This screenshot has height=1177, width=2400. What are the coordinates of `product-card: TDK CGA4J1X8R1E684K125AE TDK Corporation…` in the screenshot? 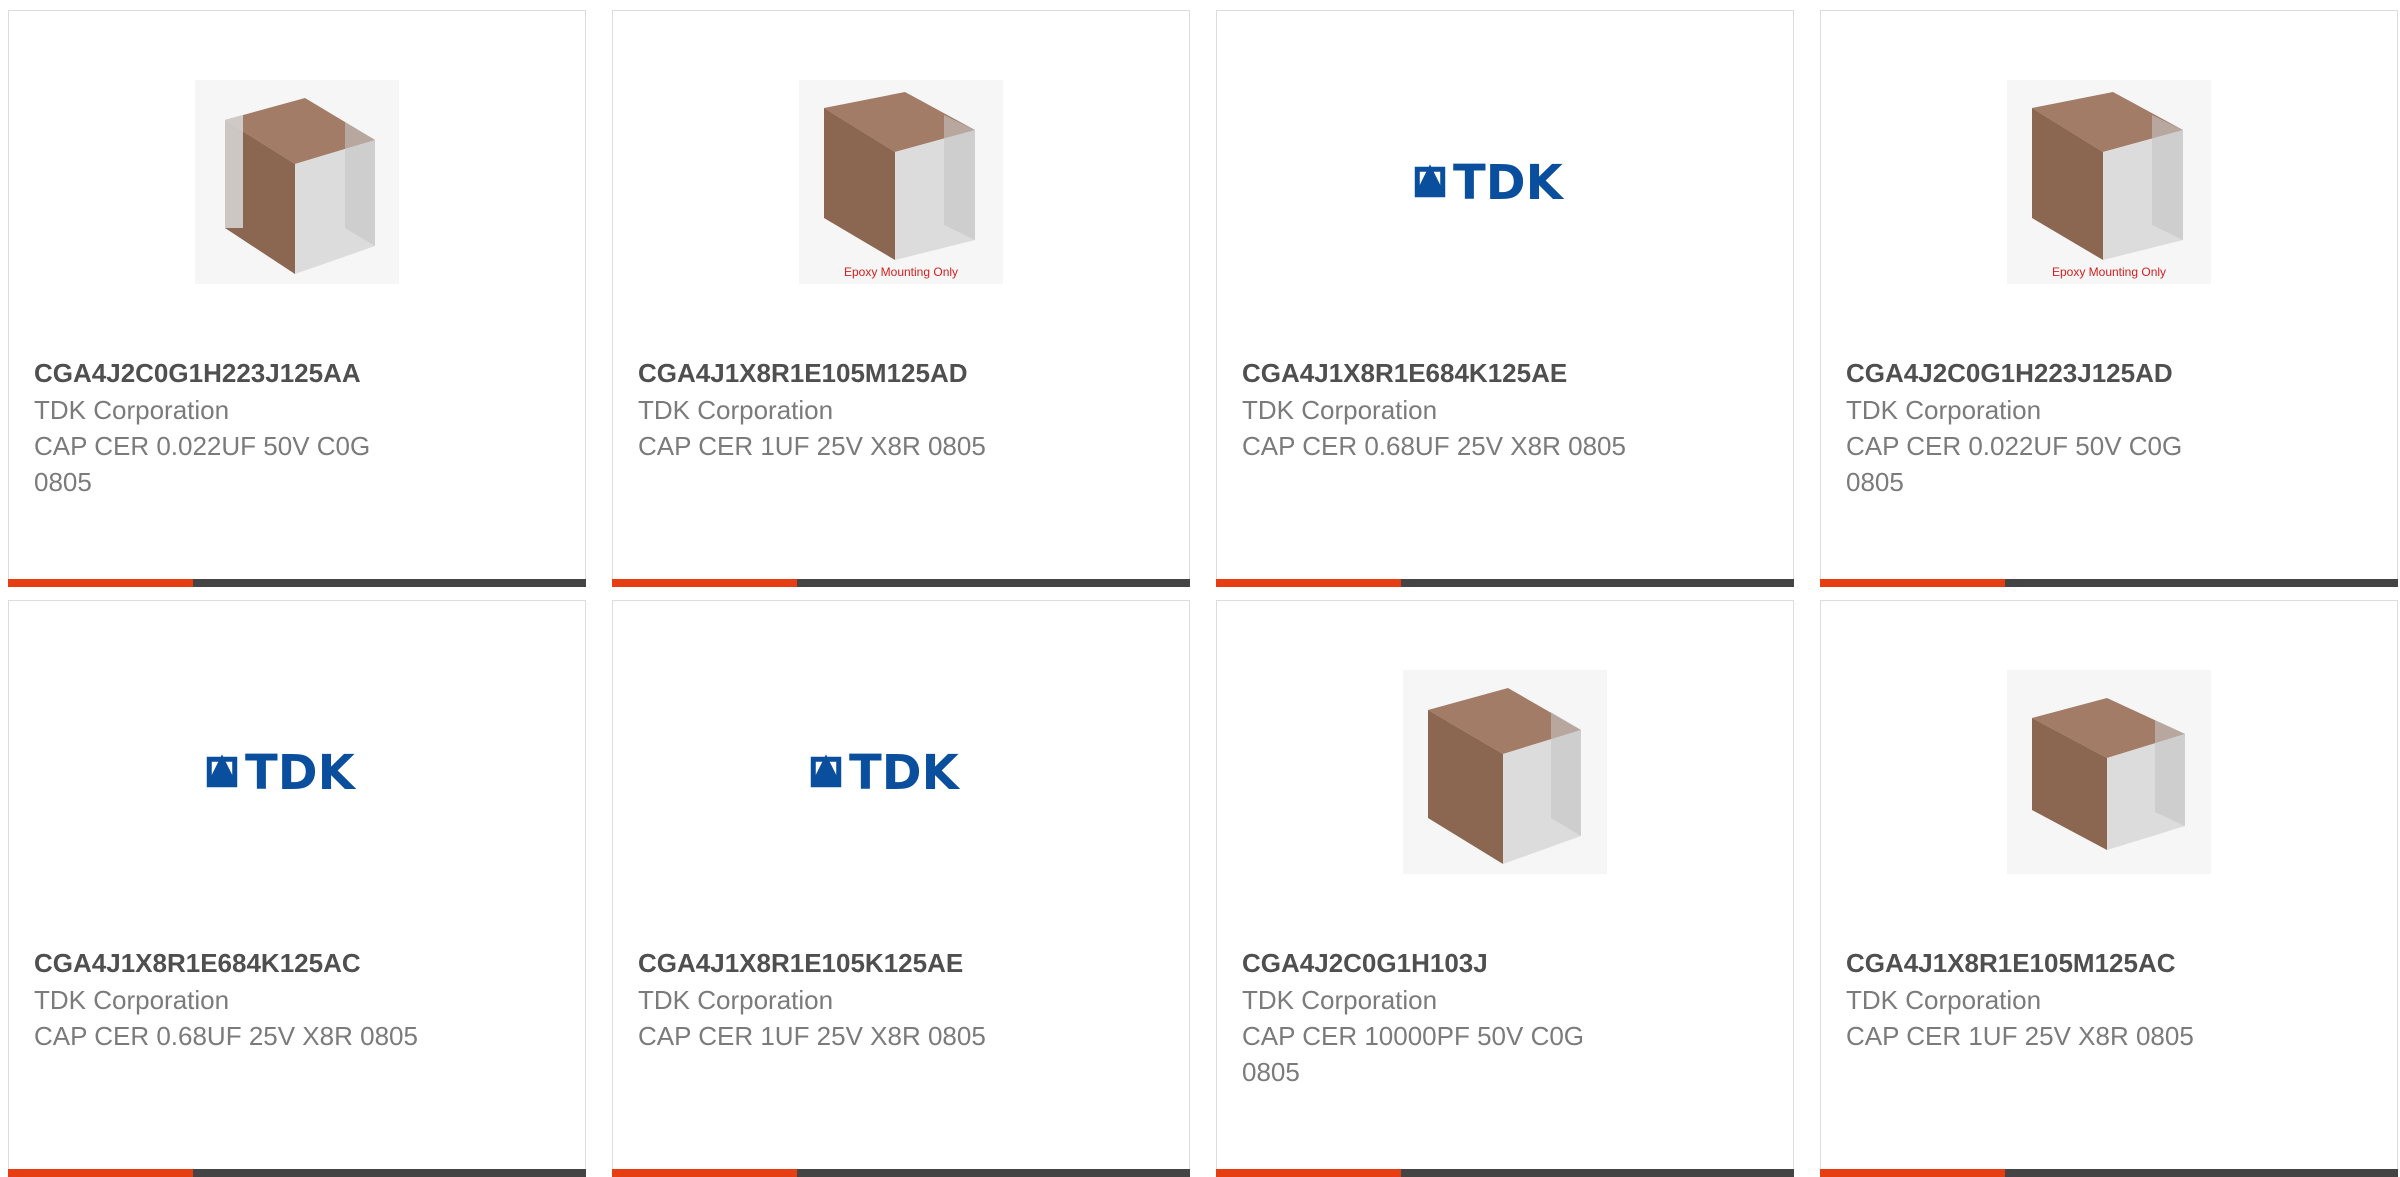 It's located at (1505, 298).